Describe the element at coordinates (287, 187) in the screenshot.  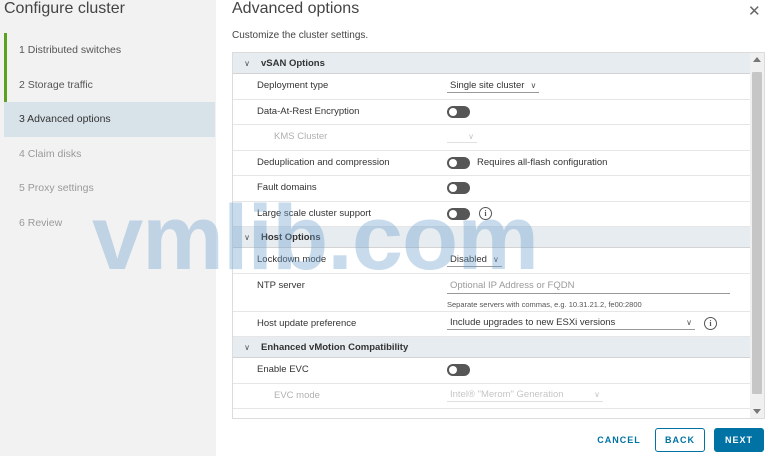
I see `fault-domains-label: Fault domains` at that location.